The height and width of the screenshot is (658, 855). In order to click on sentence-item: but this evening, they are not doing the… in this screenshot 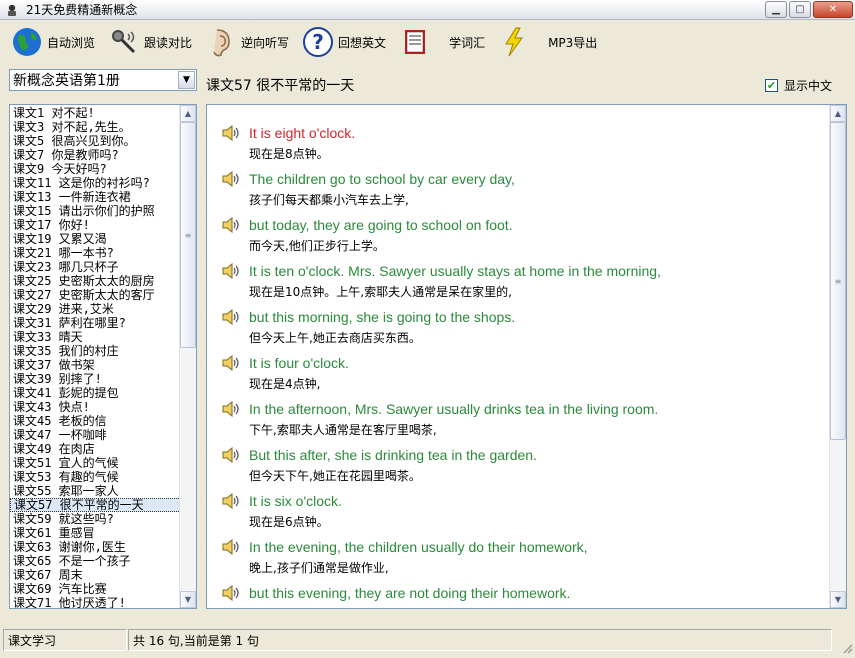, I will do `click(521, 594)`.